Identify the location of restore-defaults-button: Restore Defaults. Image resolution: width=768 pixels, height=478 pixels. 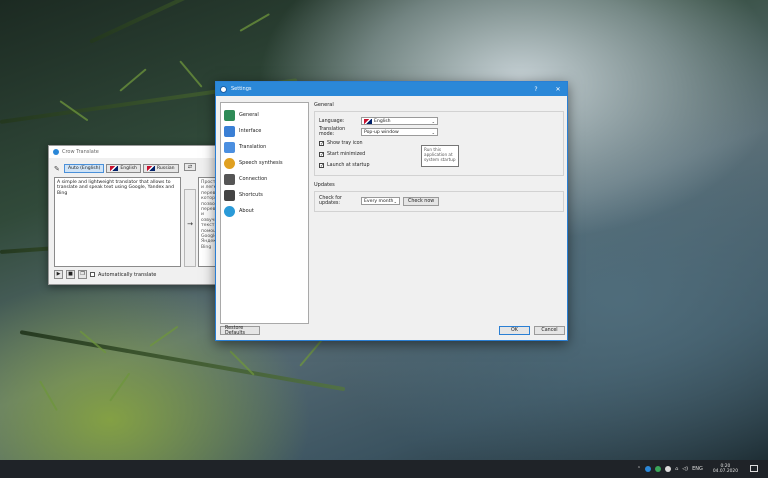
(240, 331).